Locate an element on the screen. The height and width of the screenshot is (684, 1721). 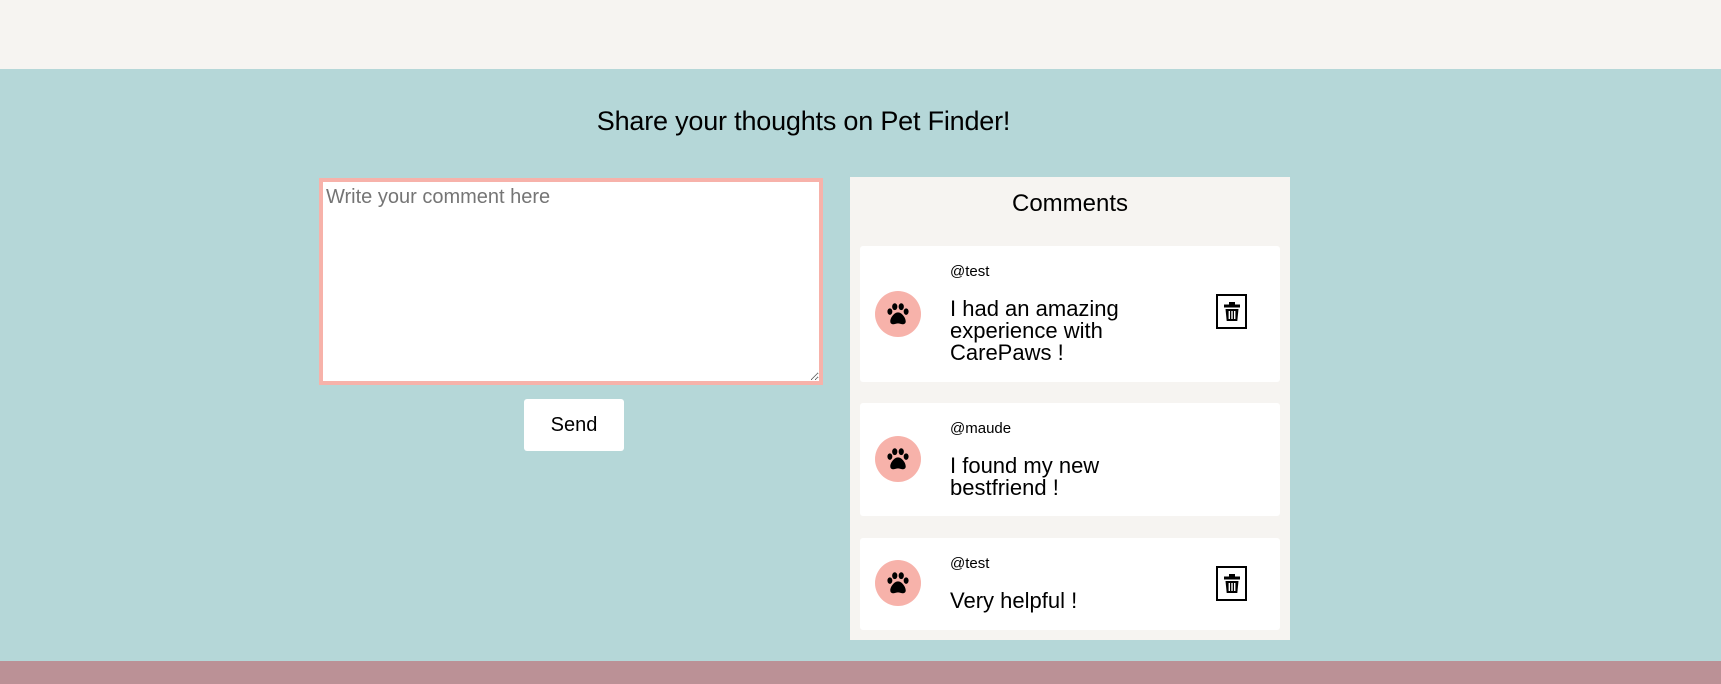
page-title: Share your thoughts on Pet Finder! is located at coordinates (803, 121).